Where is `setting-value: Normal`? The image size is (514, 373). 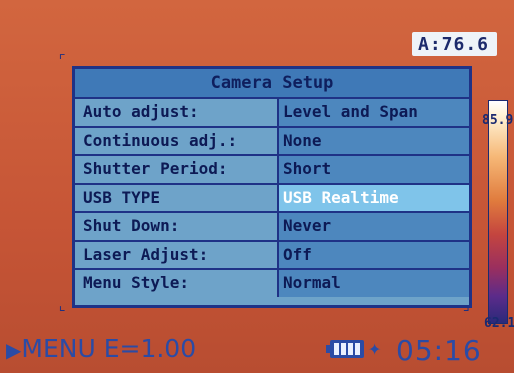 setting-value: Normal is located at coordinates (373, 283).